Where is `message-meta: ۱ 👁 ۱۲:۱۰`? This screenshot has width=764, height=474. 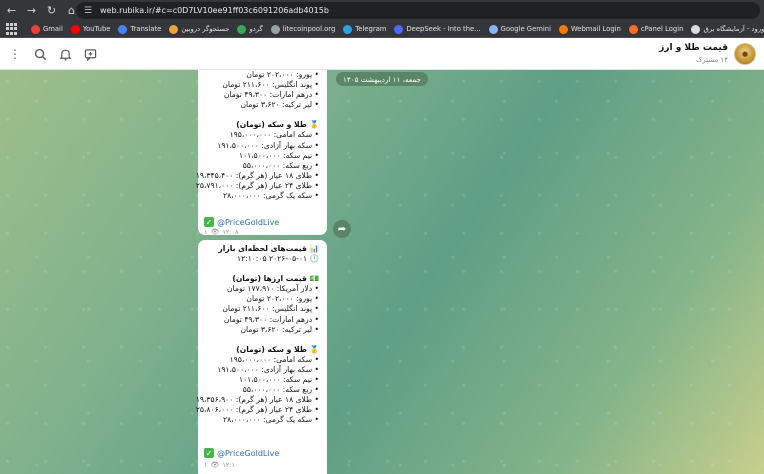
message-meta: ۱ 👁 ۱۲:۱۰ is located at coordinates (221, 465).